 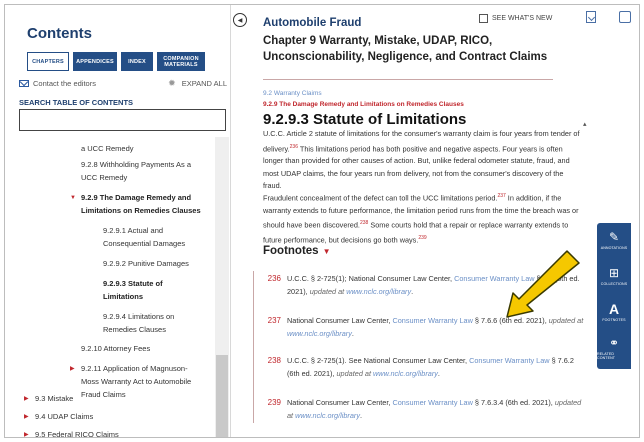 What do you see at coordinates (134, 330) in the screenshot?
I see `toc-item: Remedies Clauses` at bounding box center [134, 330].